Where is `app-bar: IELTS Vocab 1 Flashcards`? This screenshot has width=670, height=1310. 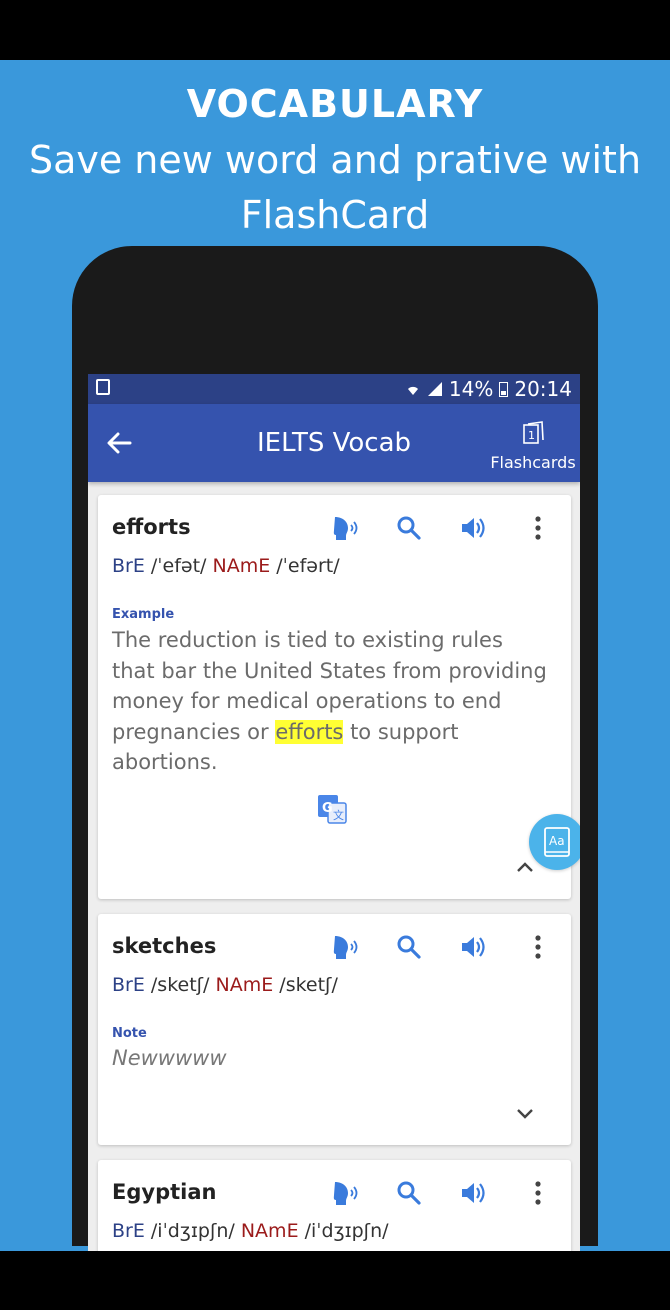 app-bar: IELTS Vocab 1 Flashcards is located at coordinates (334, 443).